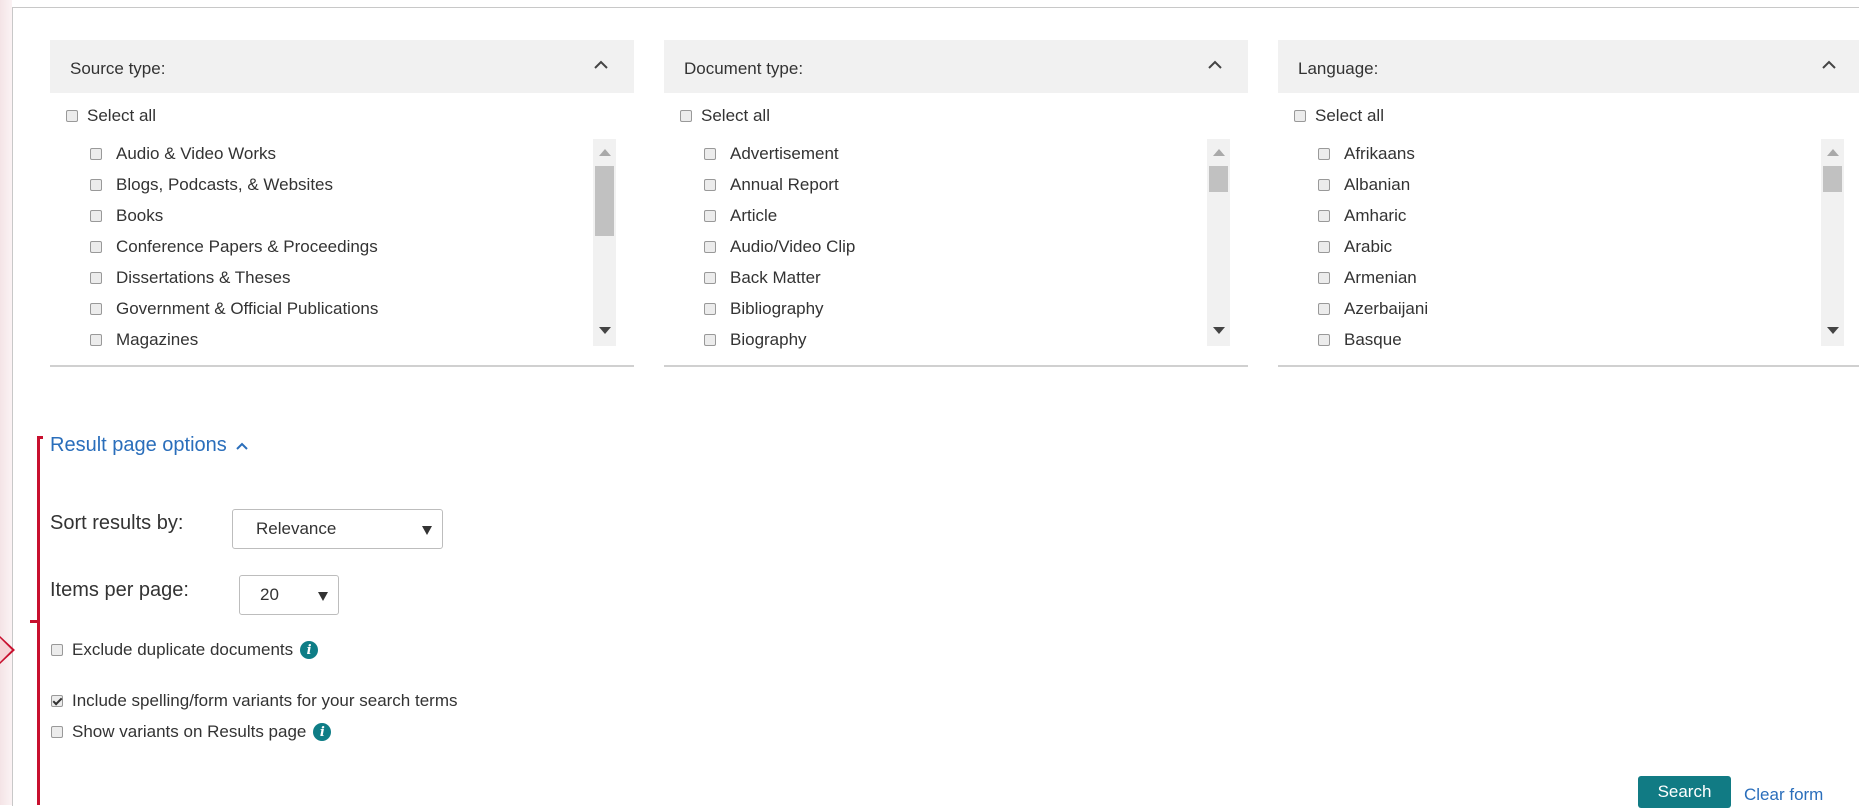  What do you see at coordinates (1368, 246) in the screenshot?
I see `item-label: Arabic` at bounding box center [1368, 246].